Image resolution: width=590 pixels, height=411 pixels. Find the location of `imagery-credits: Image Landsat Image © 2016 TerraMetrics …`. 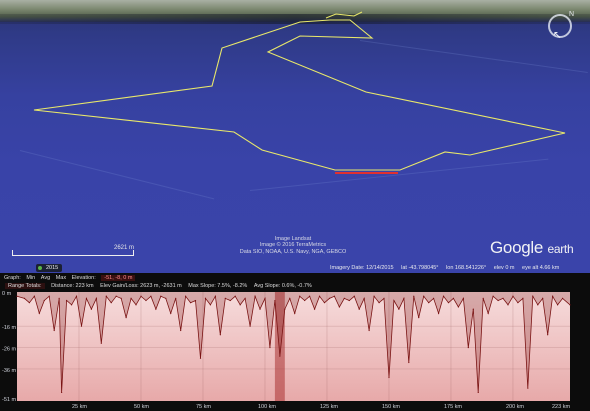

imagery-credits: Image Landsat Image © 2016 TerraMetrics … is located at coordinates (293, 245).